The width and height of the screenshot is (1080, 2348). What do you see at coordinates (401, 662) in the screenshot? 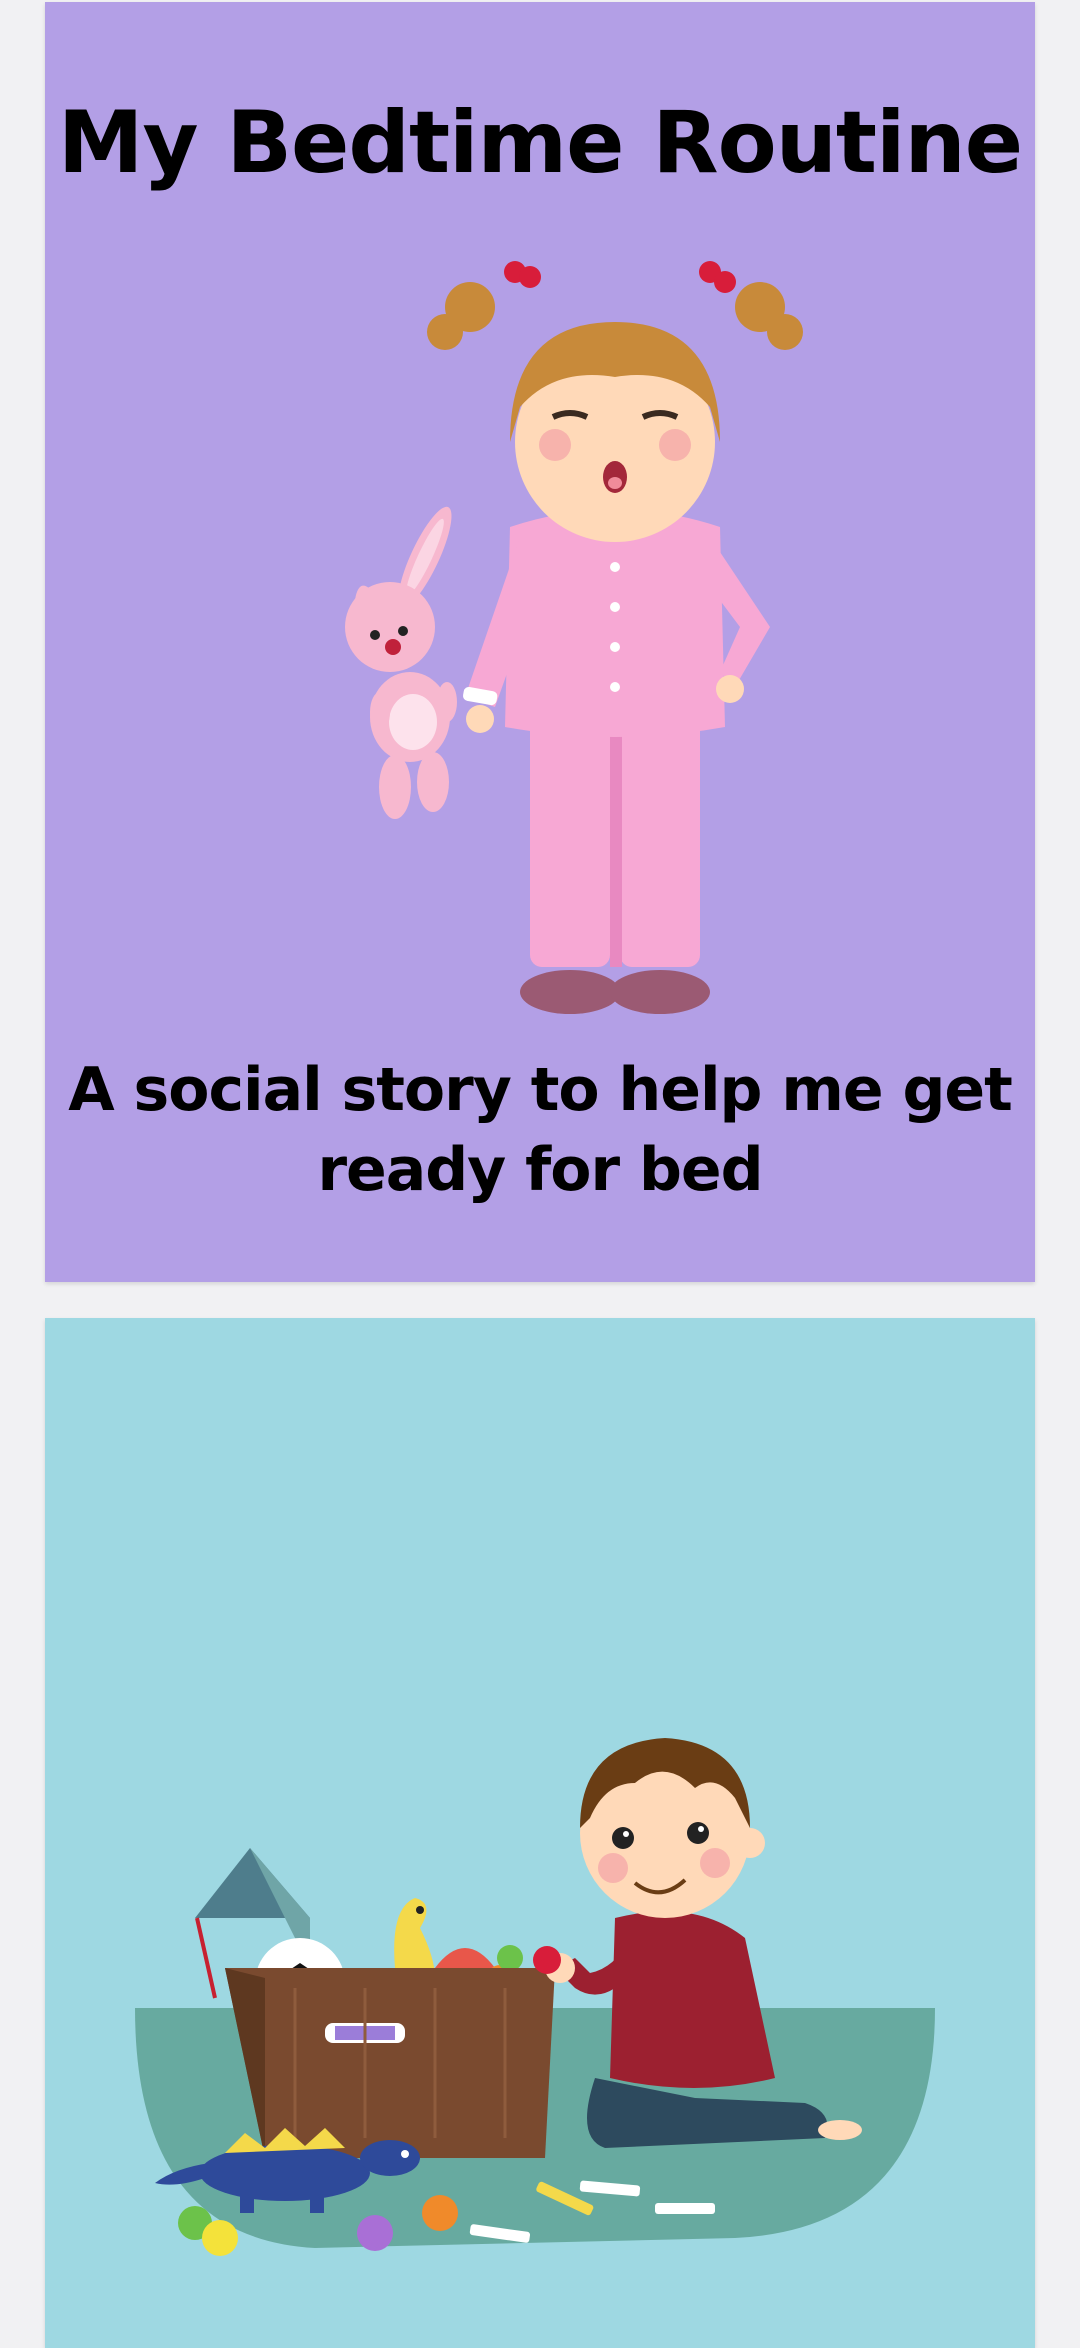
I see `bunny-toy-icon` at bounding box center [401, 662].